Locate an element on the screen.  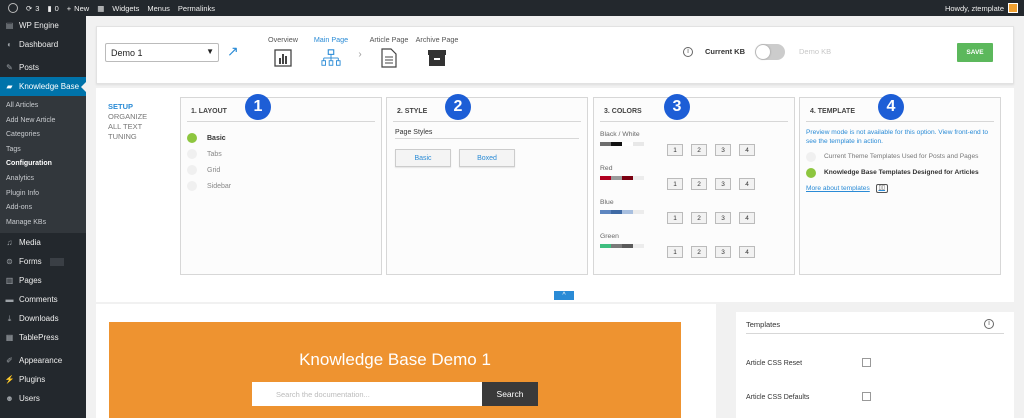
color-swatch is located at coordinates (622, 246).